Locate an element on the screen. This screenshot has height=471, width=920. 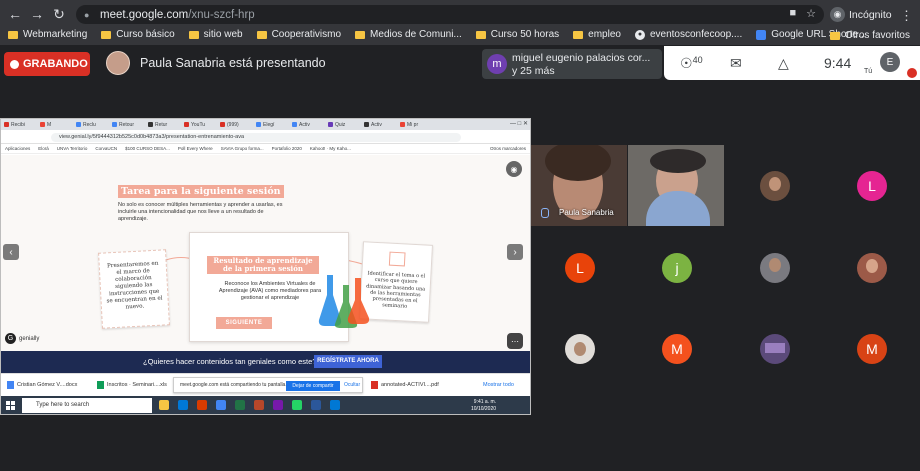
system-tray: 9:41 a. m. 10/10/2020 is located at coordinates (483, 405).